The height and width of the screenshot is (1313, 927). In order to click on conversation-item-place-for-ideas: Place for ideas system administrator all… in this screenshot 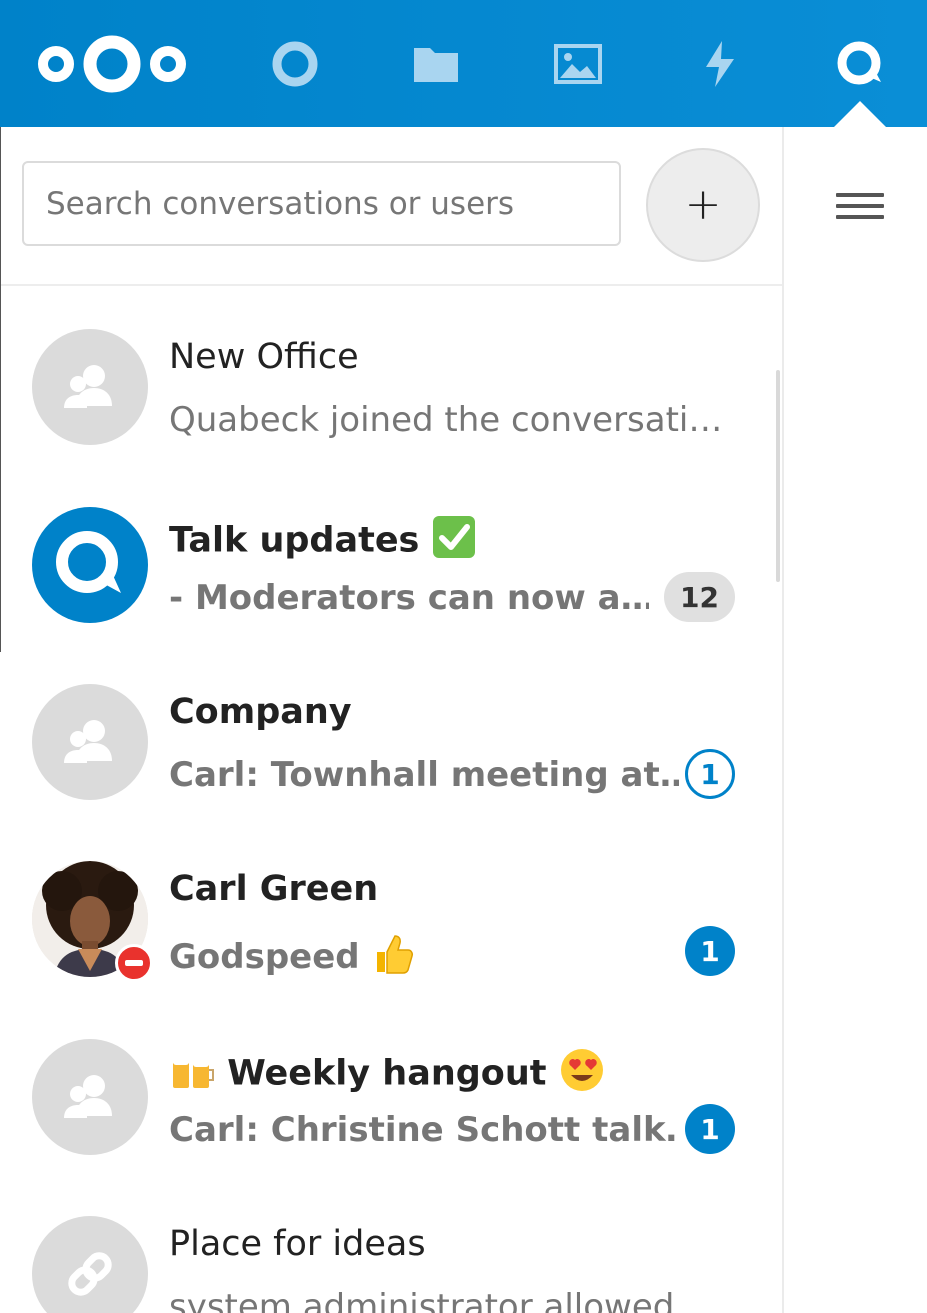, I will do `click(381, 1254)`.